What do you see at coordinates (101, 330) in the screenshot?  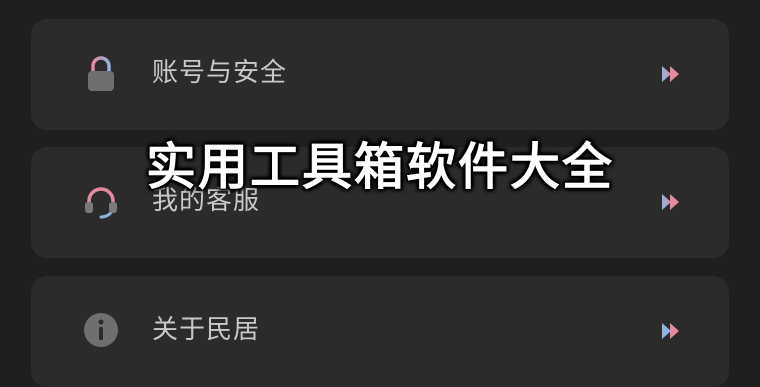 I see `info-icon` at bounding box center [101, 330].